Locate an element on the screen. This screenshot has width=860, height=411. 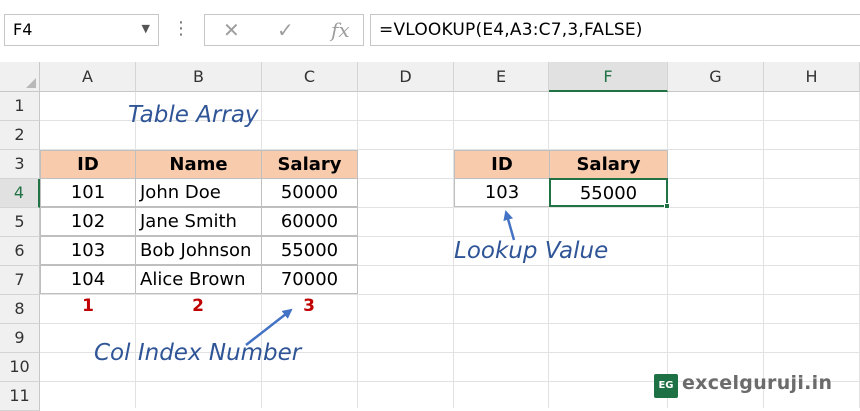
col-index-annotation: Col Index Number is located at coordinates (198, 353).